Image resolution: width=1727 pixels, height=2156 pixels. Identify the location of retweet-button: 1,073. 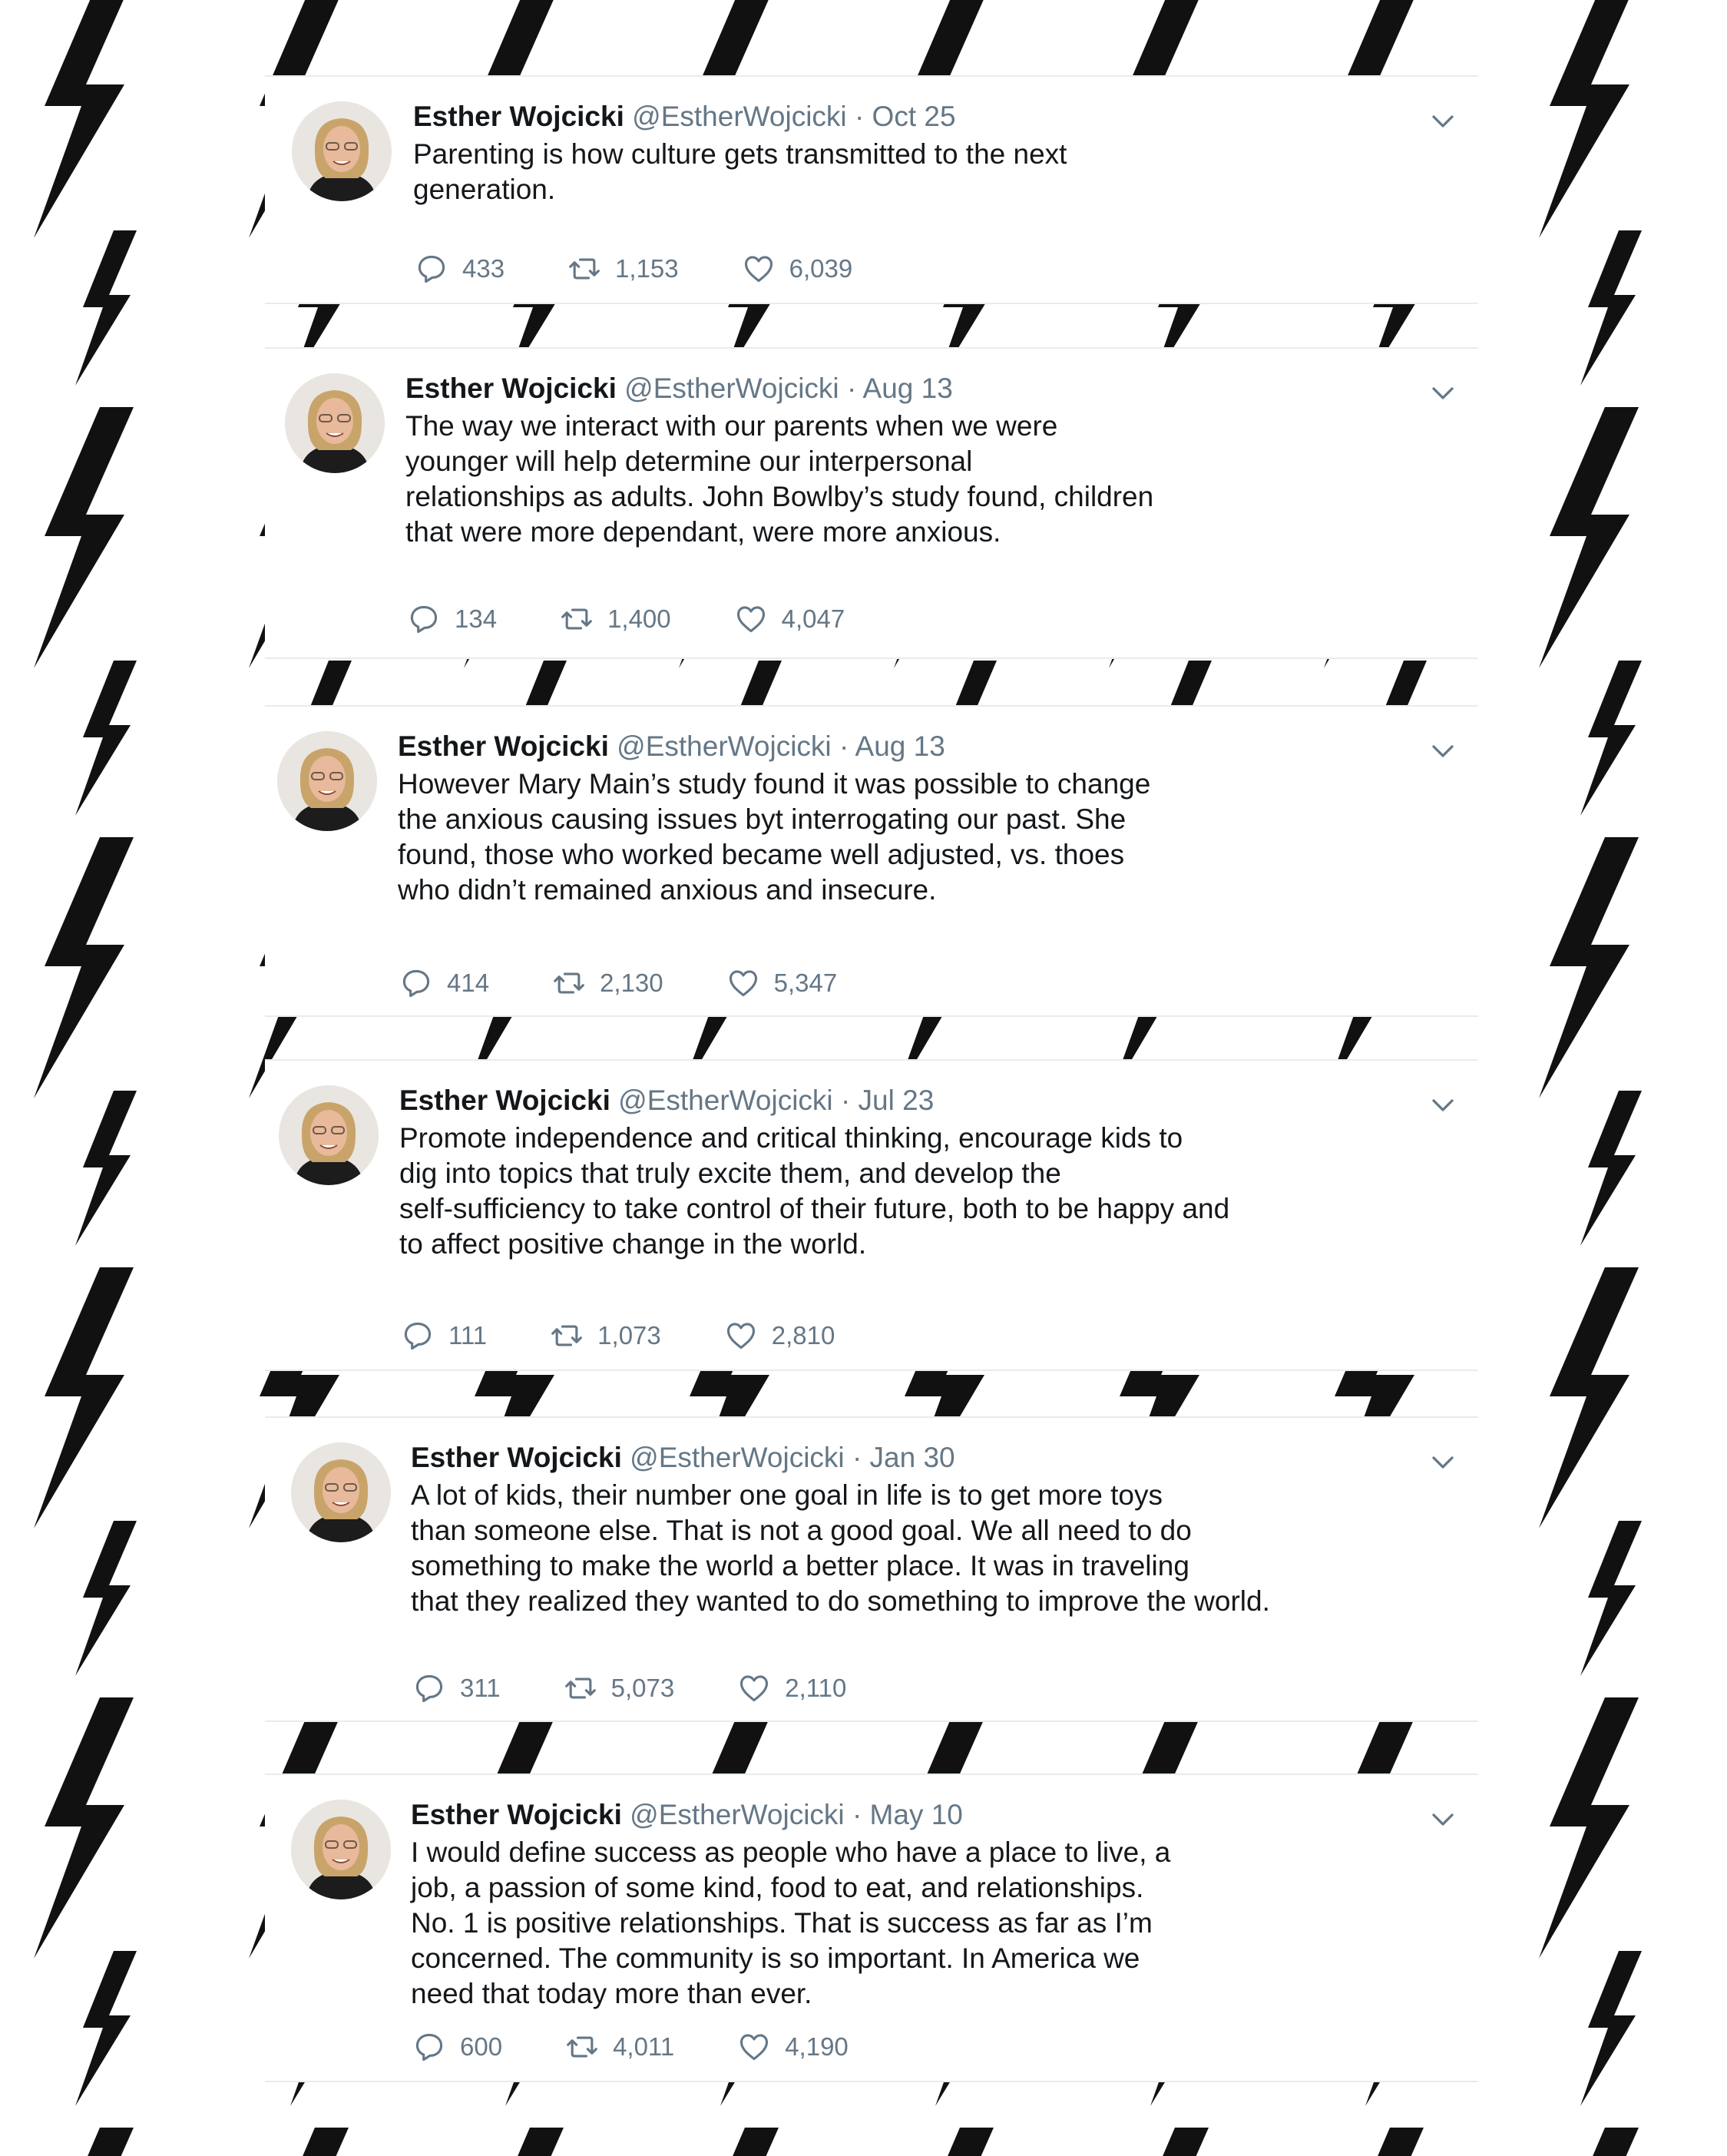
(605, 1336).